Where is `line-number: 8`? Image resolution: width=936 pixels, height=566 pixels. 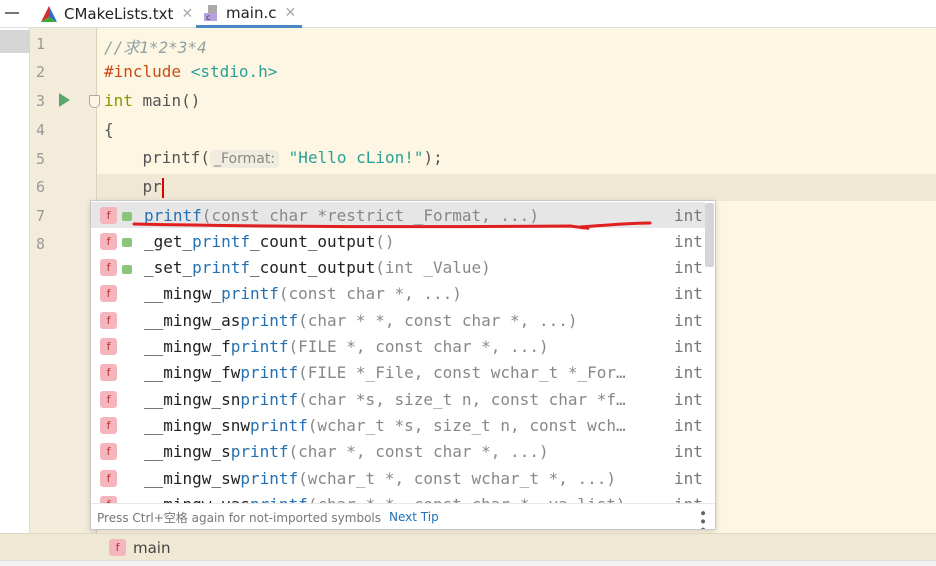
line-number: 8 is located at coordinates (41, 244).